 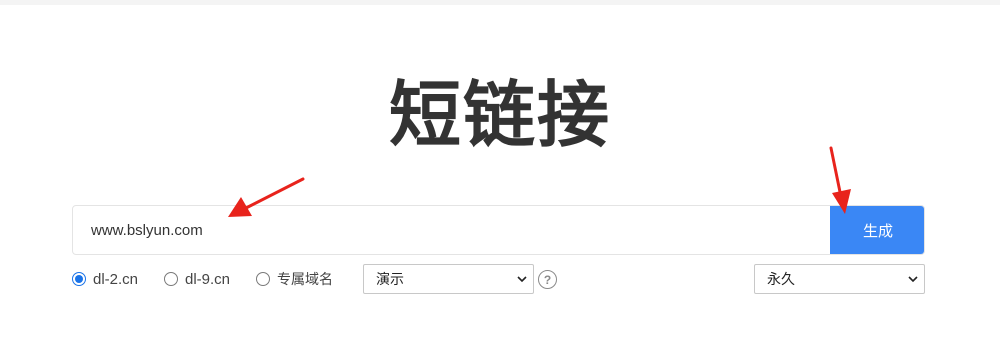 I want to click on url-input, so click(x=451, y=230).